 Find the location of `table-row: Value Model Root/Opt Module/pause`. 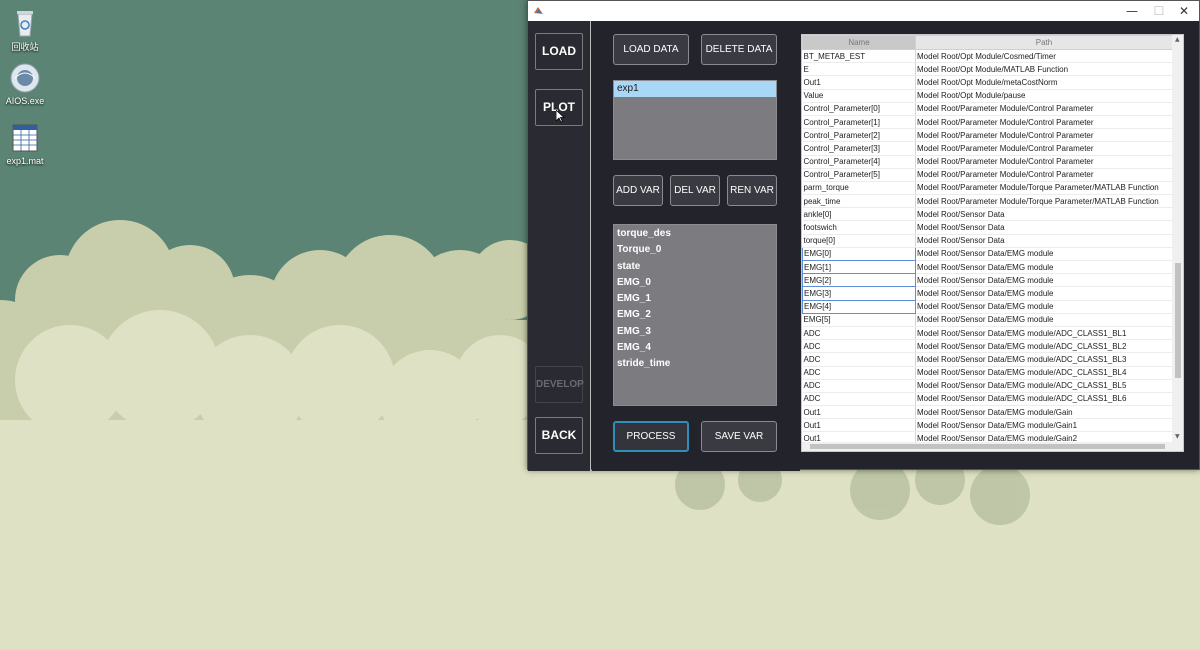

table-row: Value Model Root/Opt Module/pause is located at coordinates (987, 96).